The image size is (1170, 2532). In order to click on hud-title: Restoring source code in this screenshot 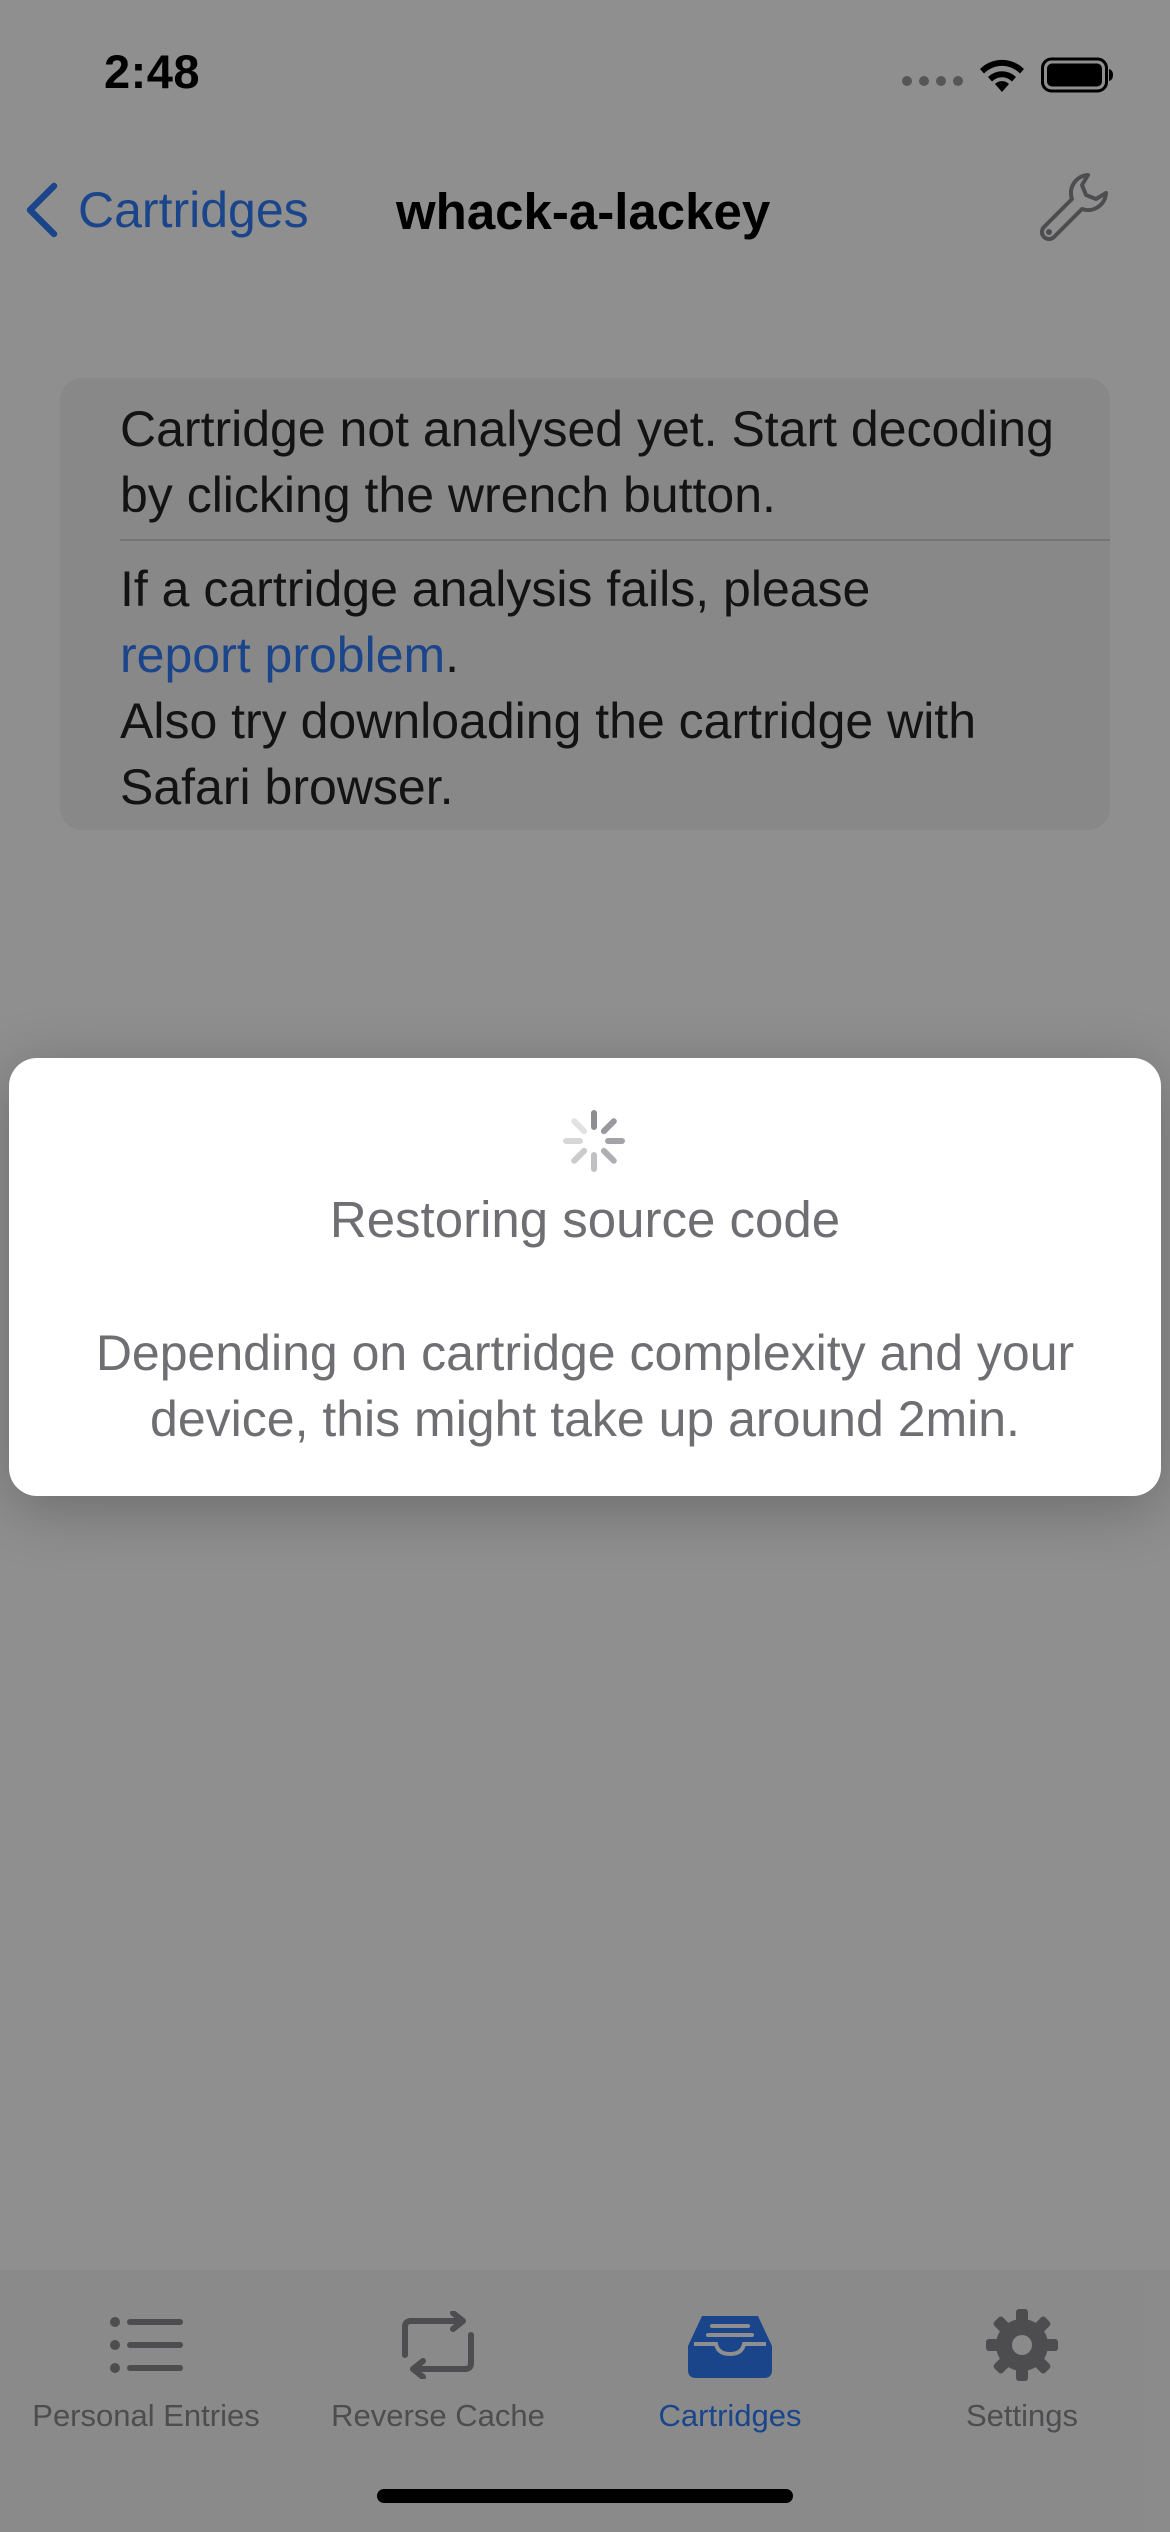, I will do `click(585, 1219)`.